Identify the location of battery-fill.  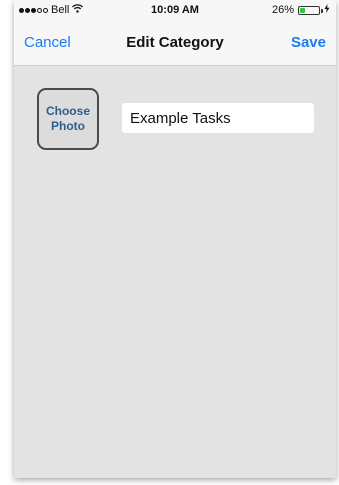
(302, 10).